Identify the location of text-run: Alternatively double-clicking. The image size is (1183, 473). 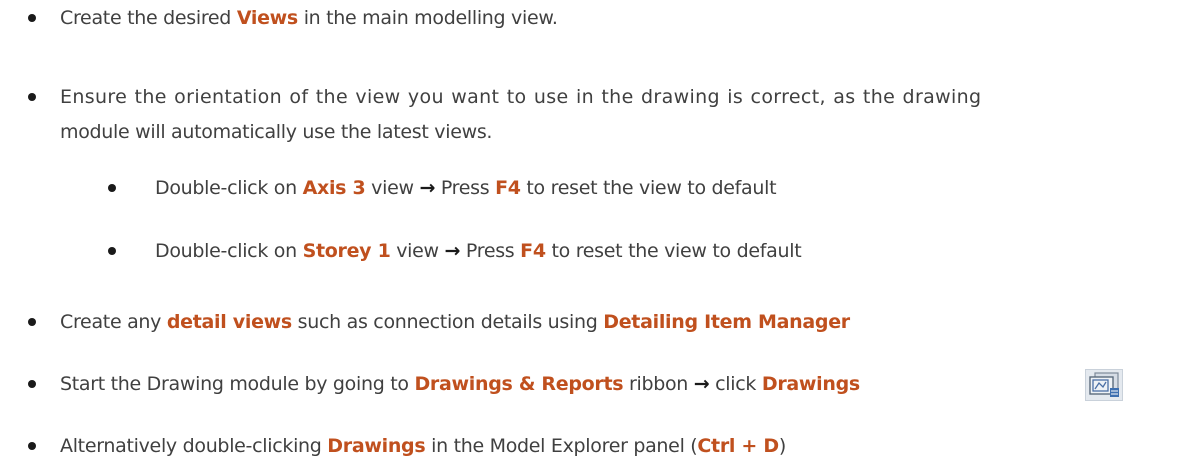
(194, 446).